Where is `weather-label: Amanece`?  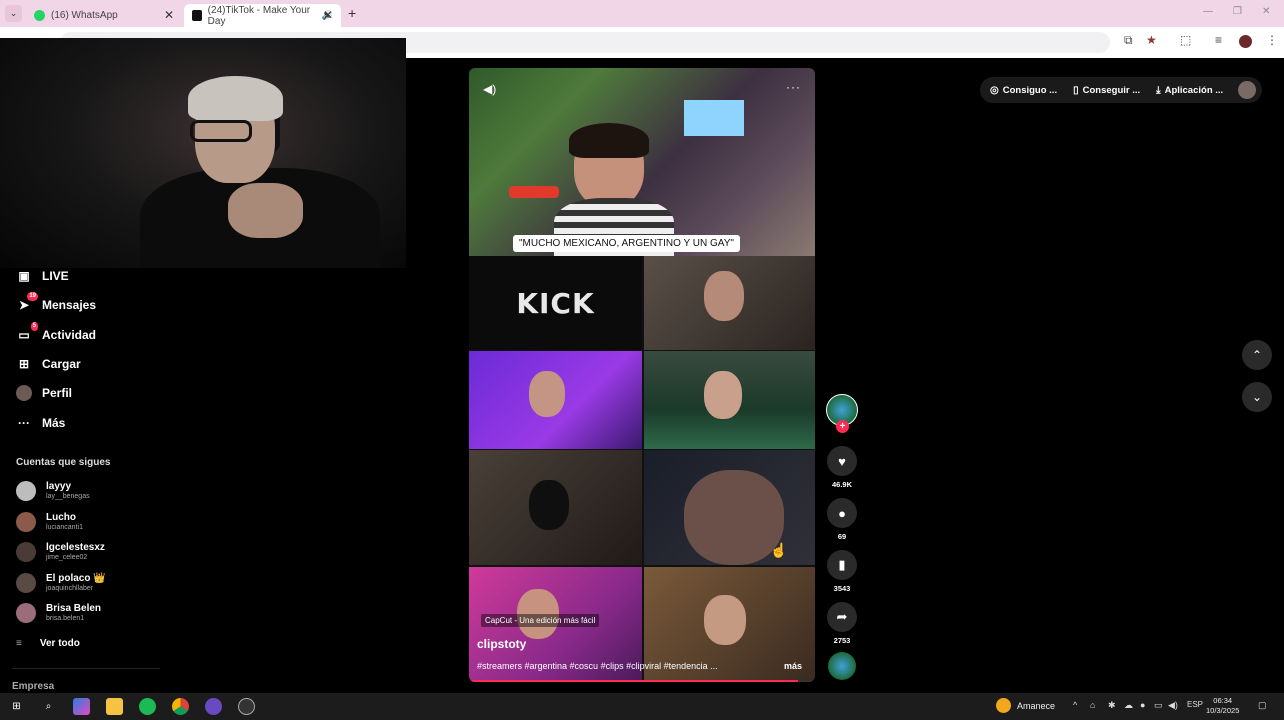
weather-label: Amanece is located at coordinates (1036, 705).